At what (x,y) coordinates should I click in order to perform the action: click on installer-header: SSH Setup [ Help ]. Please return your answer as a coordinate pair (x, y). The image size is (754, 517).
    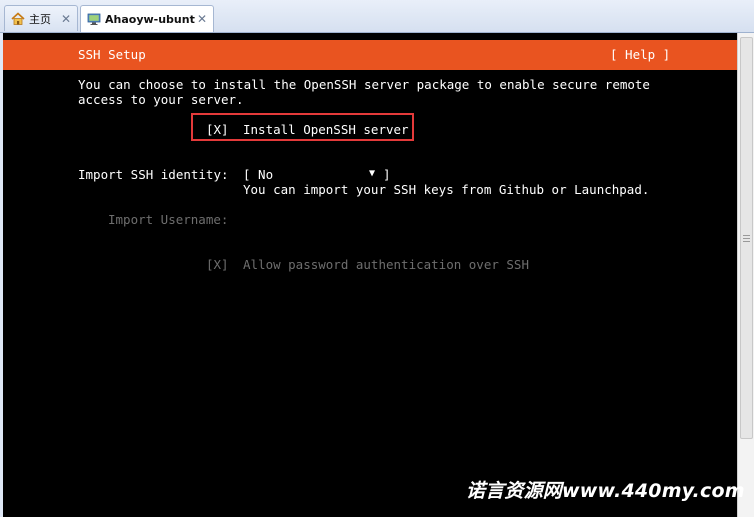
    Looking at the image, I should click on (370, 55).